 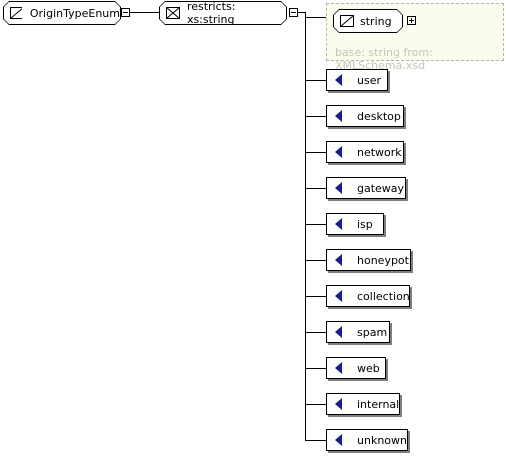 I want to click on base-type-node: string, so click(x=368, y=21).